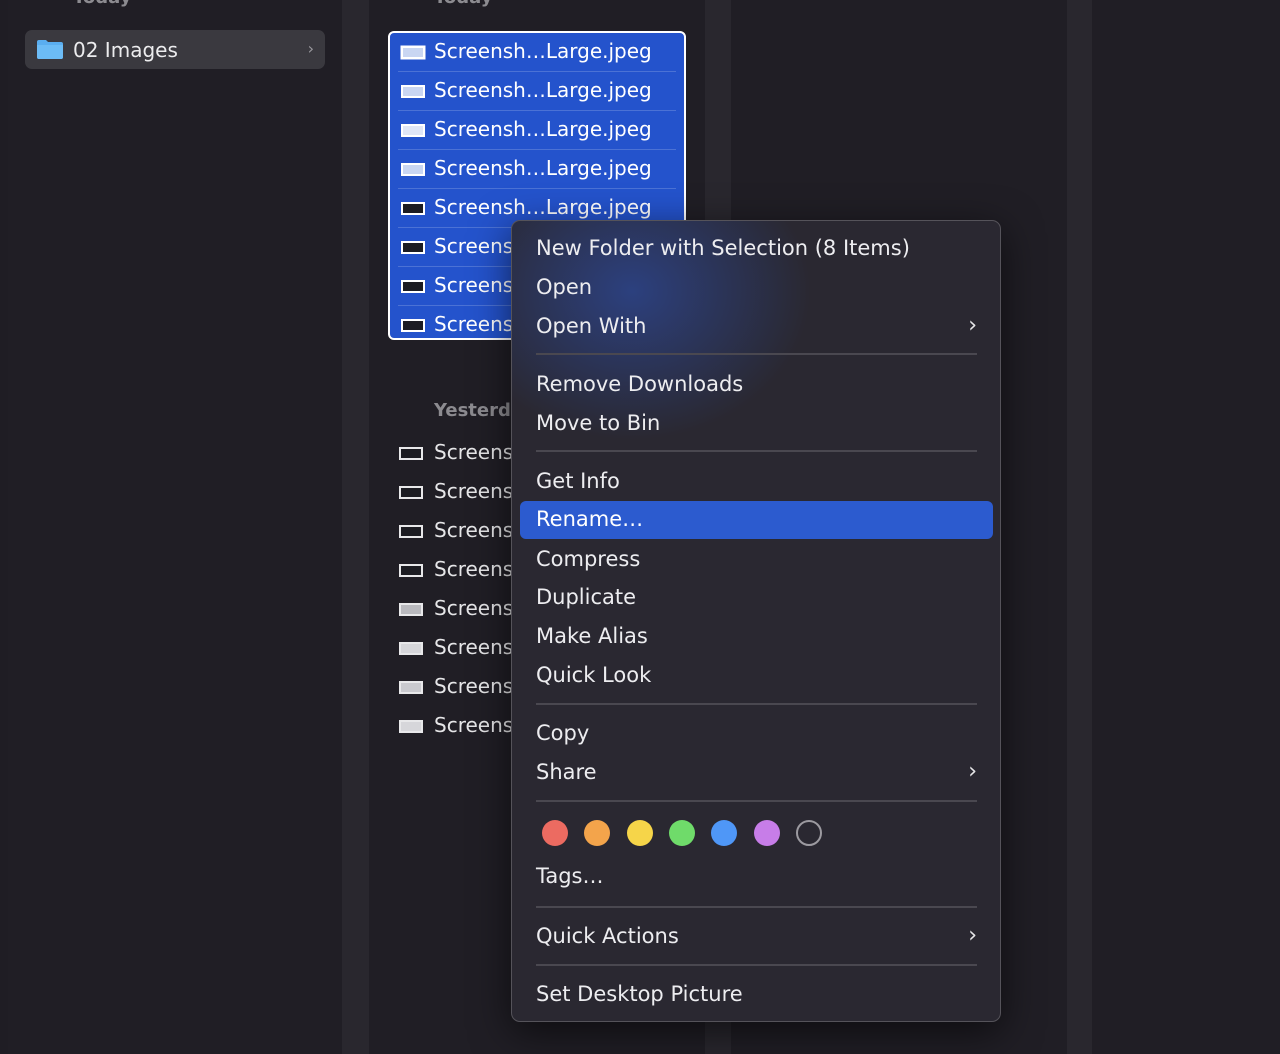 Image resolution: width=1280 pixels, height=1054 pixels. What do you see at coordinates (564, 287) in the screenshot?
I see `menu-item-label: Open` at bounding box center [564, 287].